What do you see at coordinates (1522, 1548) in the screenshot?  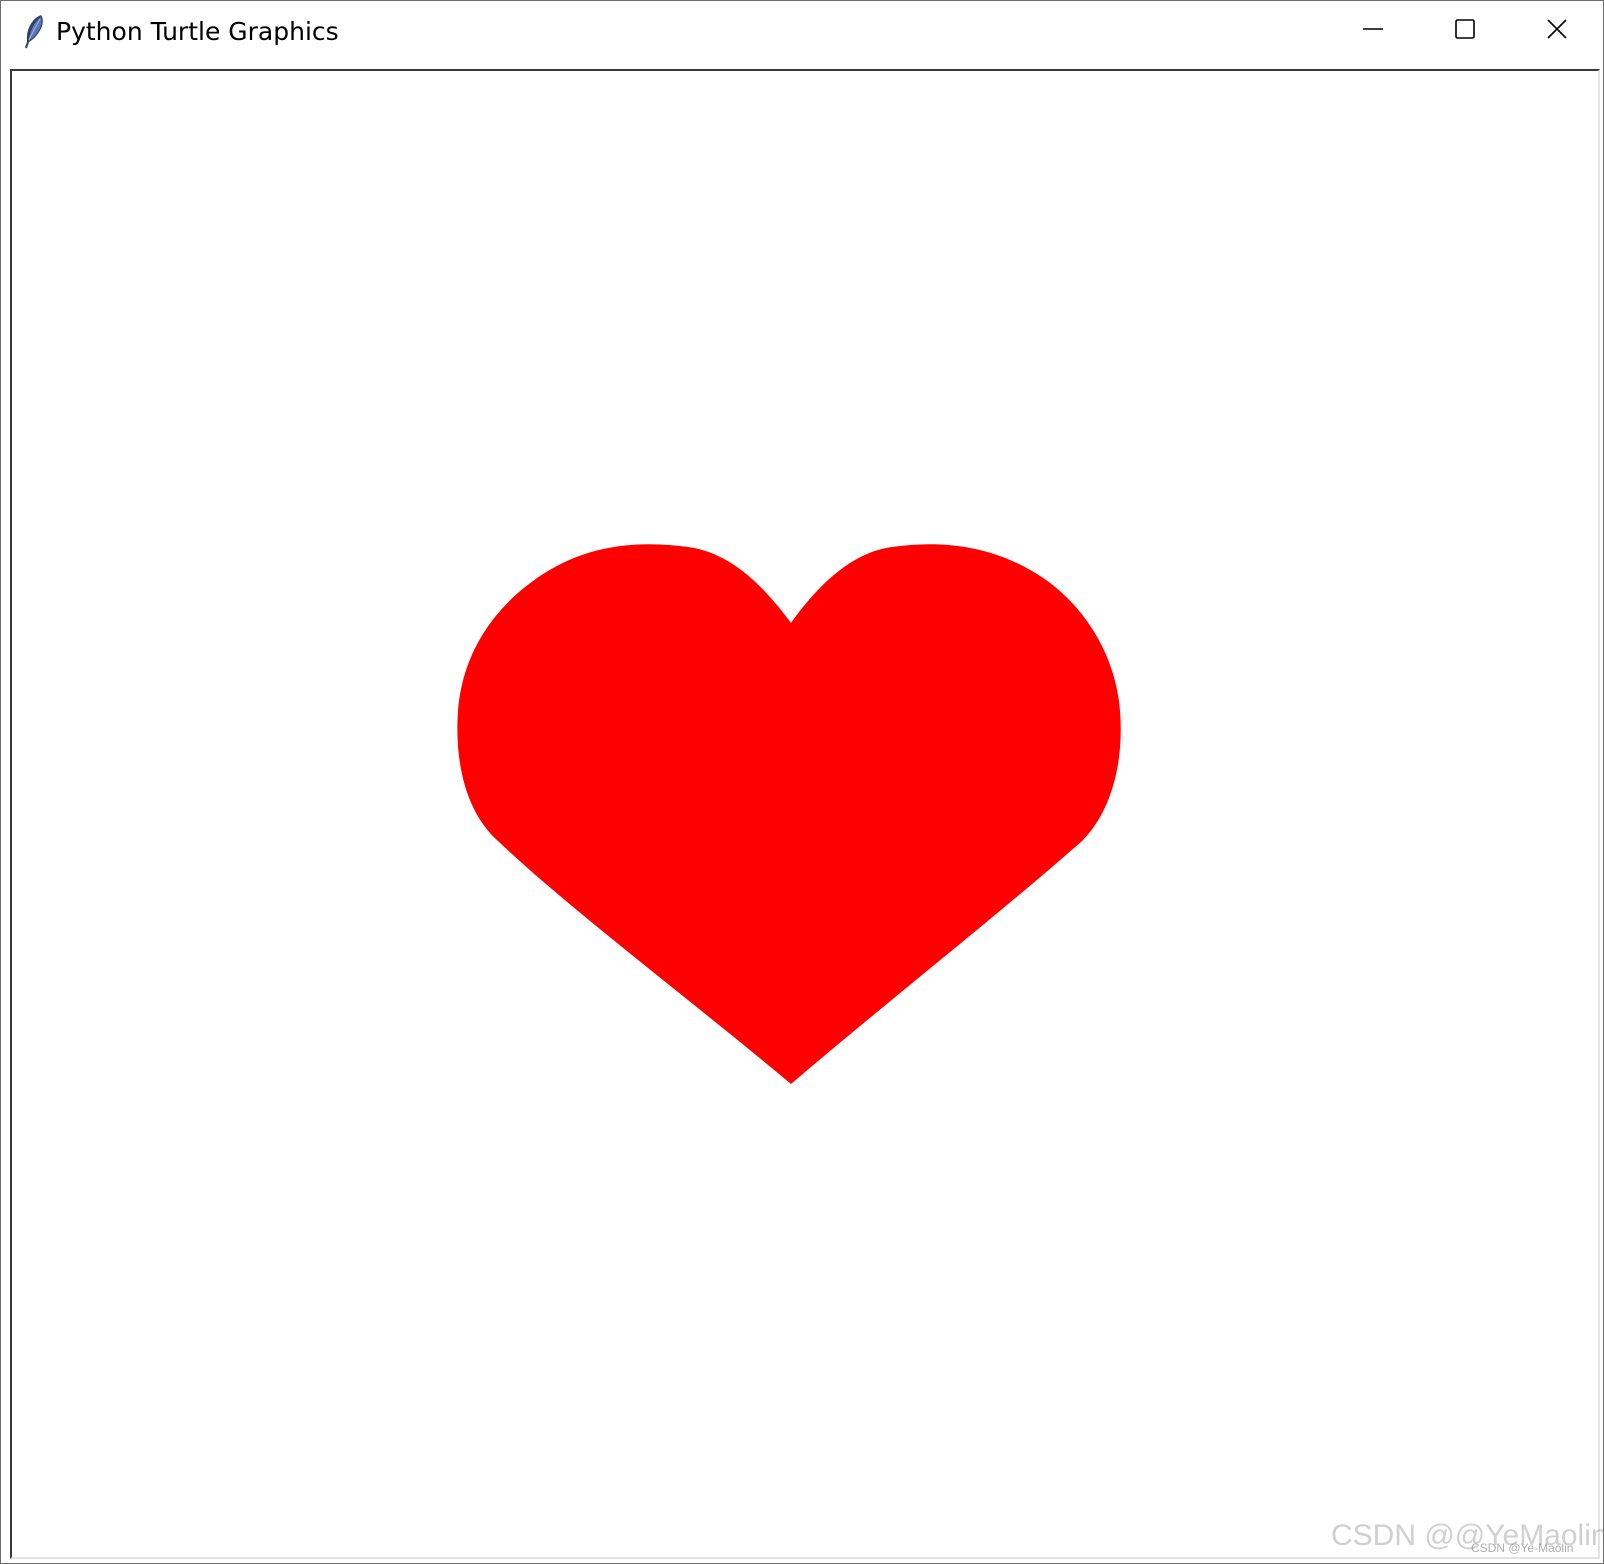 I see `watermark-small-text: CSDN @Ye-Maolin` at bounding box center [1522, 1548].